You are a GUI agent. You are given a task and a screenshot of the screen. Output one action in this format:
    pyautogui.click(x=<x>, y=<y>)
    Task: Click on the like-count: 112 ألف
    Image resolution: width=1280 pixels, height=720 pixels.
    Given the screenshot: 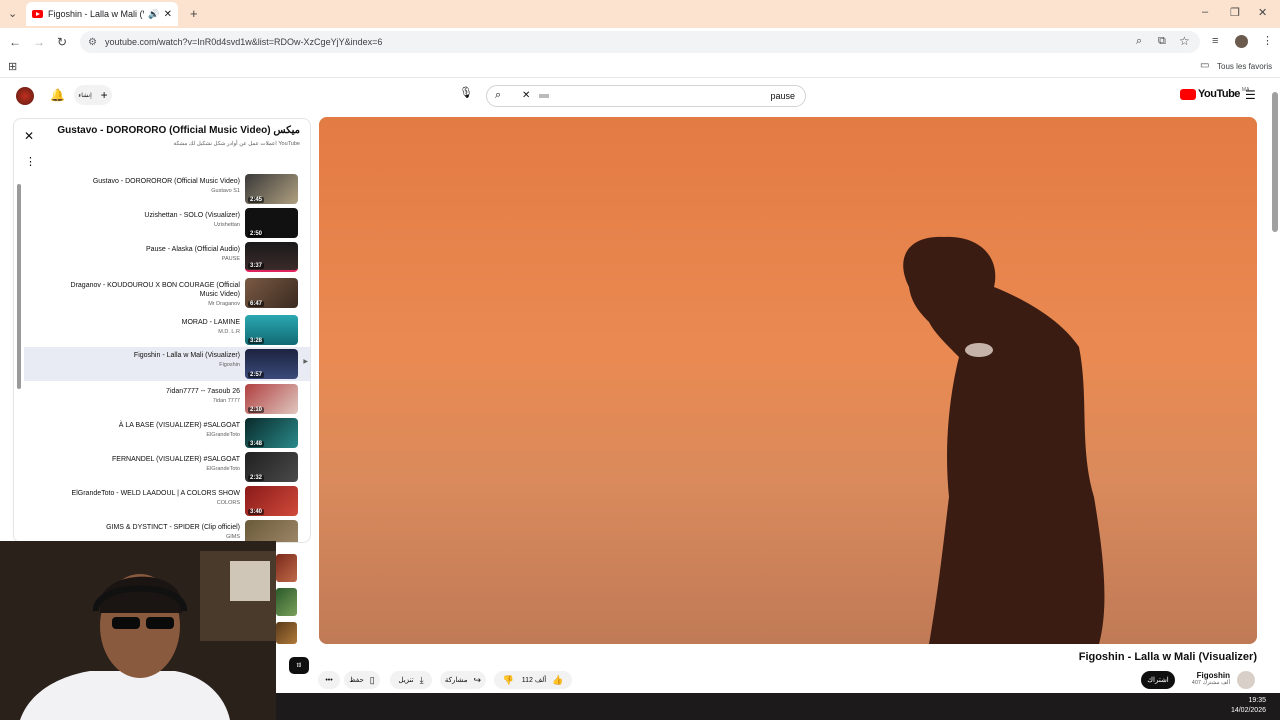 What is the action you would take?
    pyautogui.click(x=534, y=680)
    